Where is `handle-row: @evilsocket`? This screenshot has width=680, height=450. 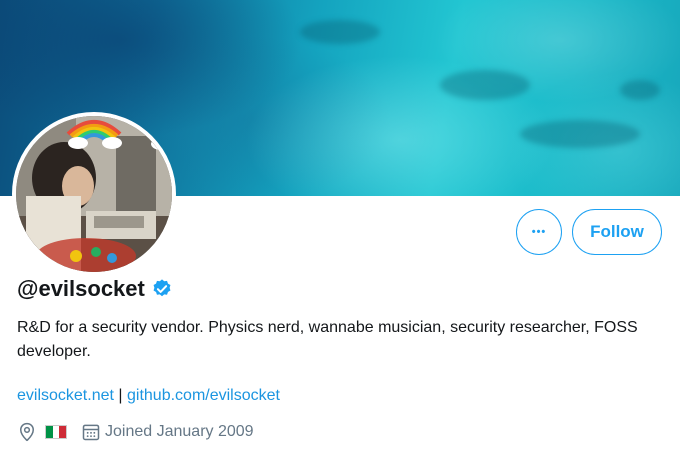
handle-row: @evilsocket is located at coordinates (95, 289).